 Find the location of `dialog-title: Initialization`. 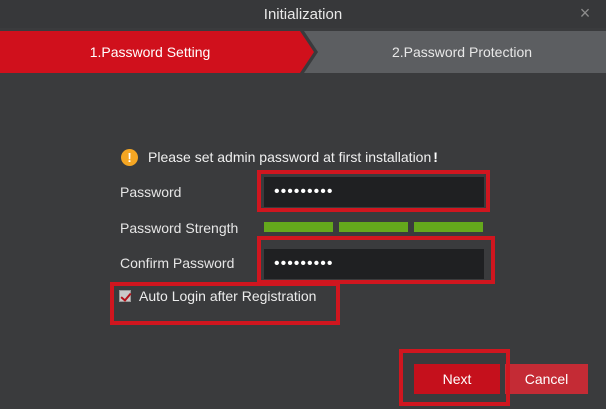

dialog-title: Initialization is located at coordinates (303, 14).